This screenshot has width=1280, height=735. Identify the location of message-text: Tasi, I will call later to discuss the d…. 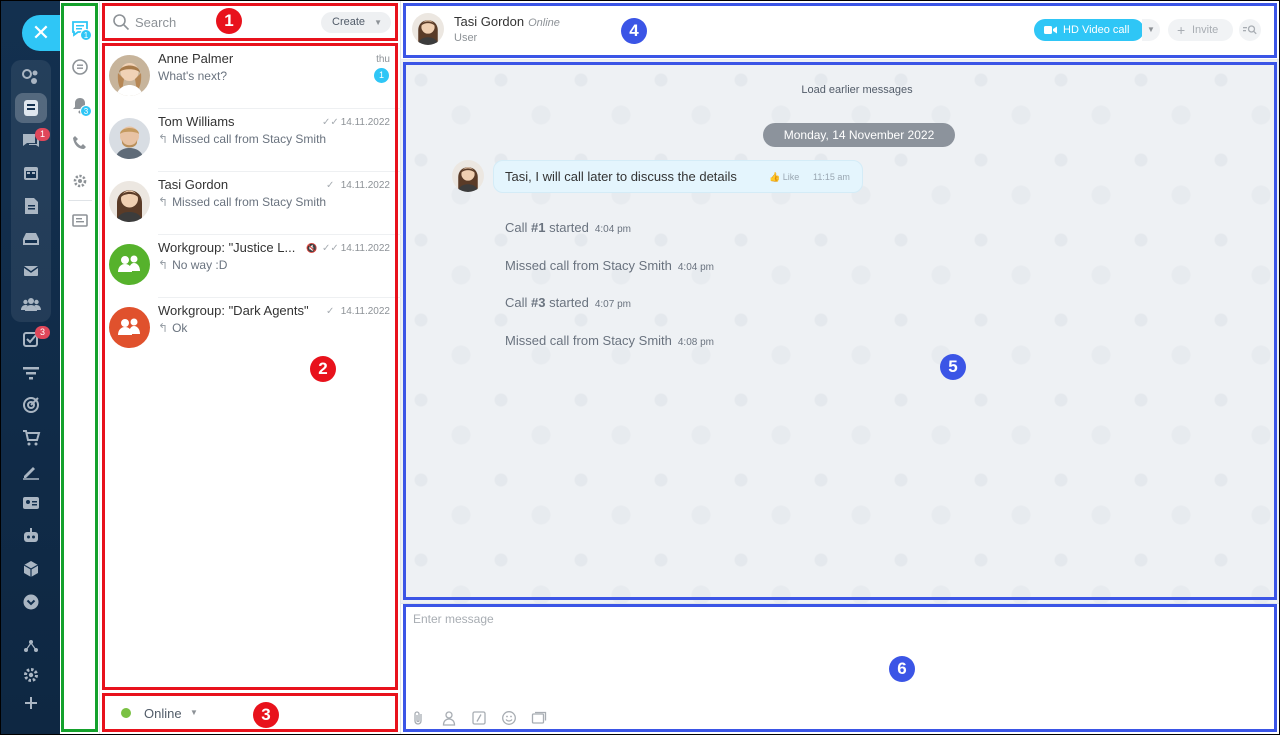
(621, 176).